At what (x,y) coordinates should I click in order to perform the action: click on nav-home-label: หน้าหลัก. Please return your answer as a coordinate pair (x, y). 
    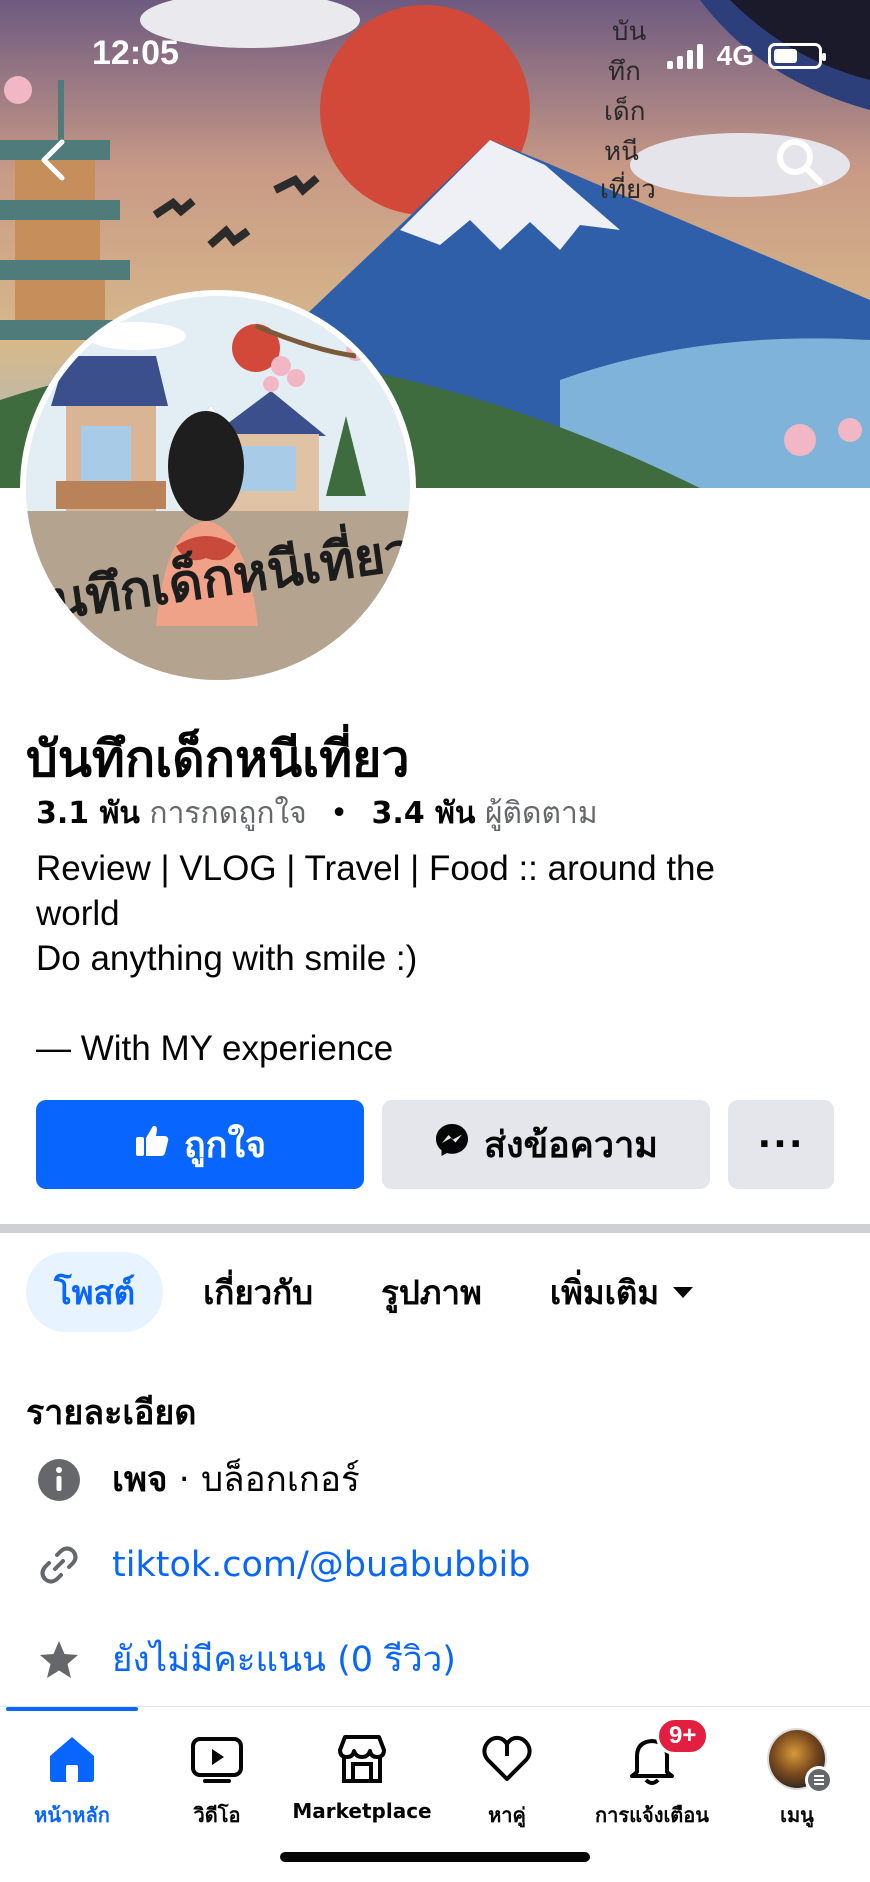
    Looking at the image, I should click on (72, 1815).